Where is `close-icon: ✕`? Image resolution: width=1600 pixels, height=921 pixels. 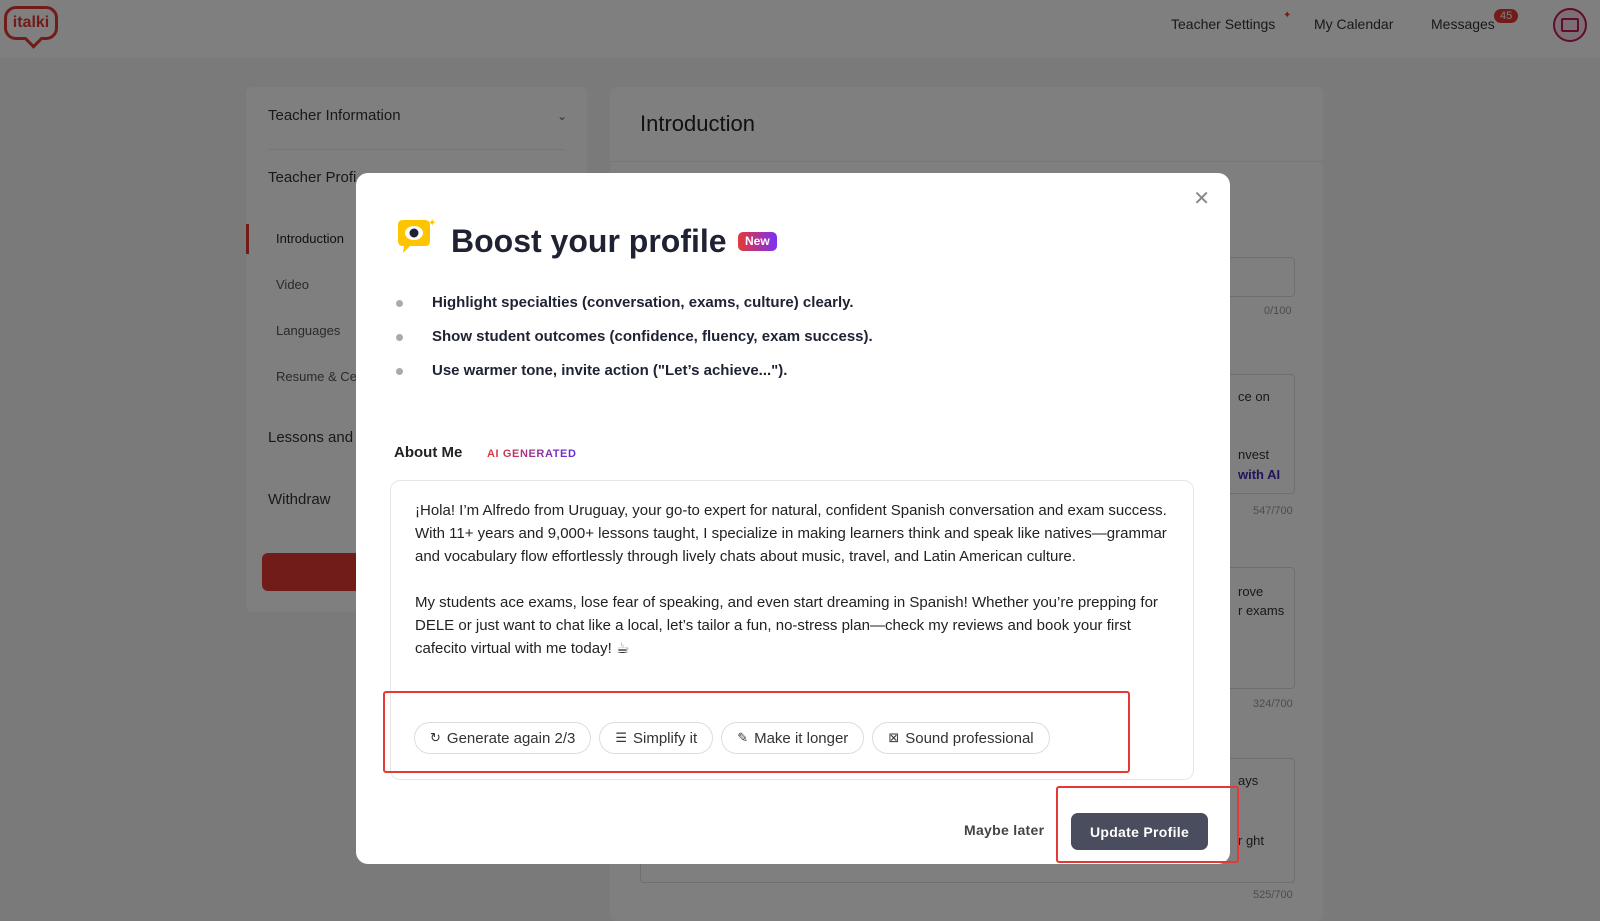
close-icon: ✕ is located at coordinates (1201, 199).